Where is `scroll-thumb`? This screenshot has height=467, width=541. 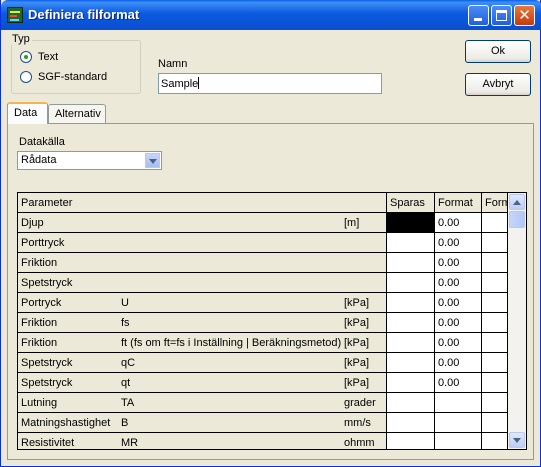
scroll-thumb is located at coordinates (517, 219).